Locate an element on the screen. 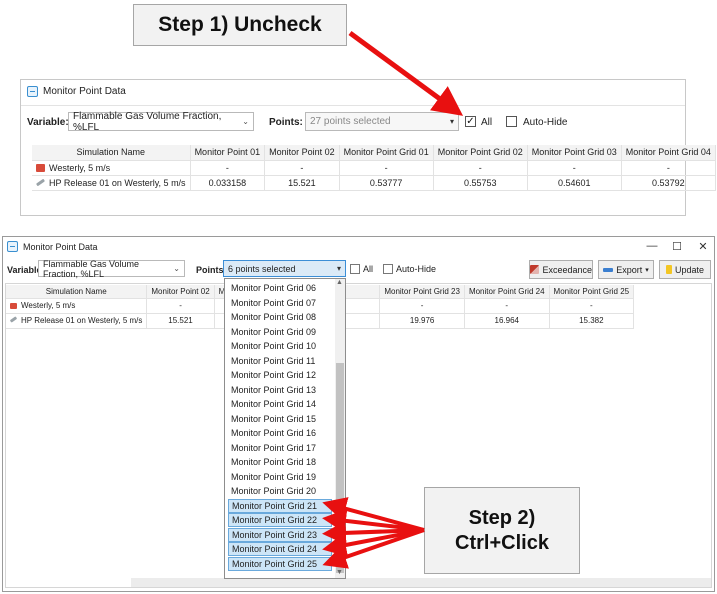 Image resolution: width=717 pixels, height=594 pixels. table-cell: 0.53777 is located at coordinates (386, 183).